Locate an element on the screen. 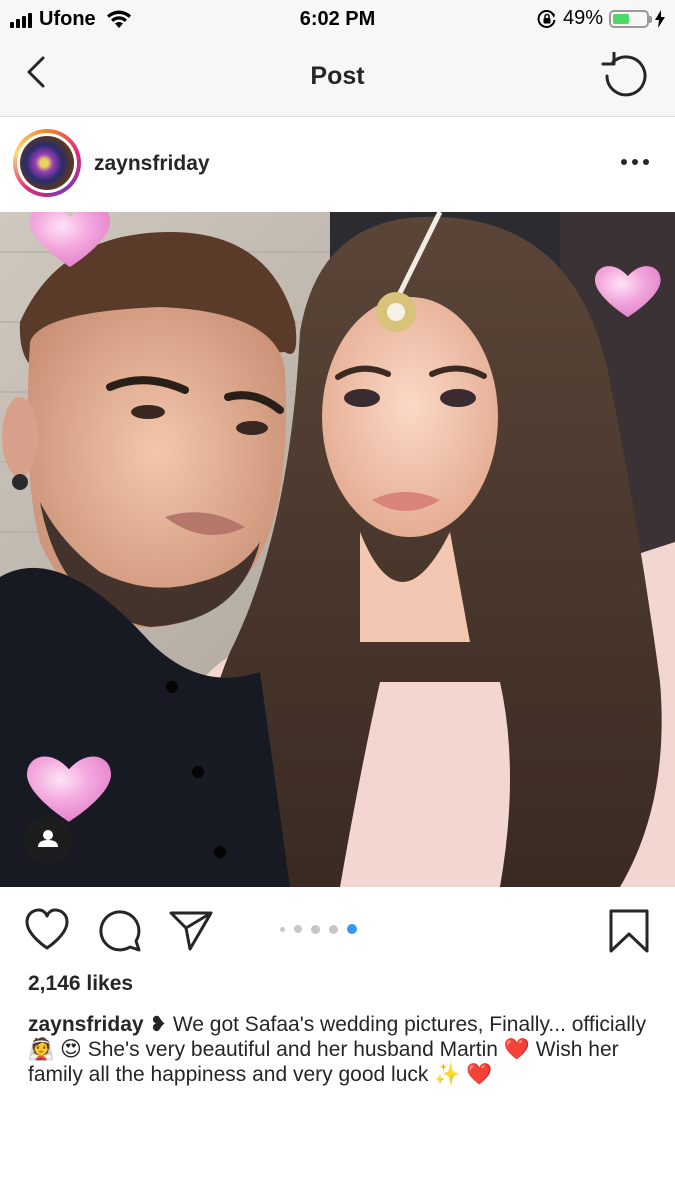 This screenshot has height=1200, width=675. rotation-lock-icon is located at coordinates (546, 18).